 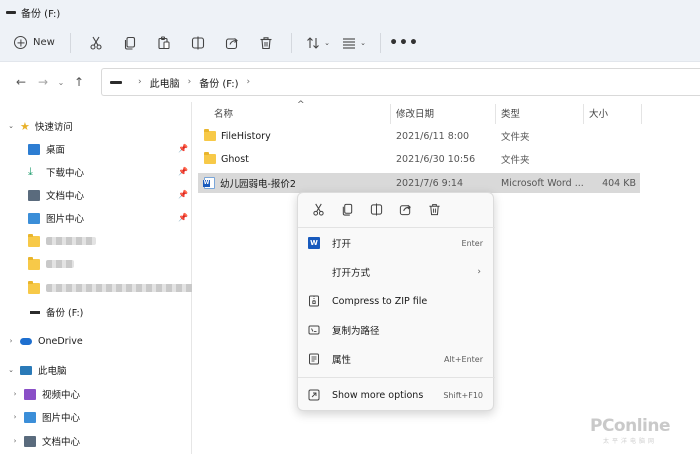 What do you see at coordinates (26, 370) in the screenshot?
I see `computer-icon` at bounding box center [26, 370].